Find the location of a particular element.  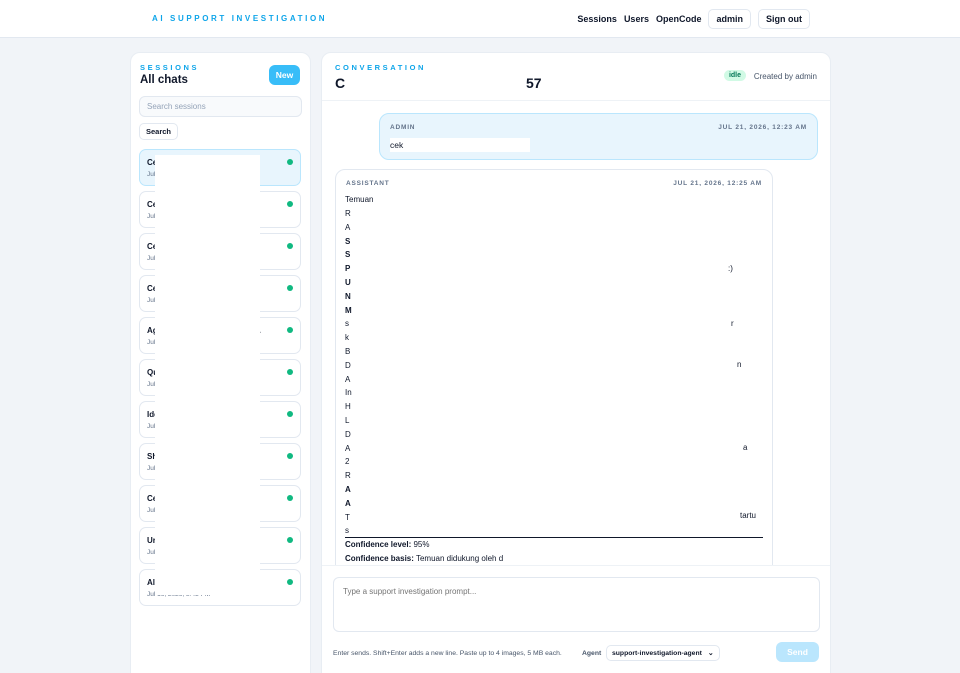

sidebar-kicker: SESSIONS is located at coordinates (170, 67).